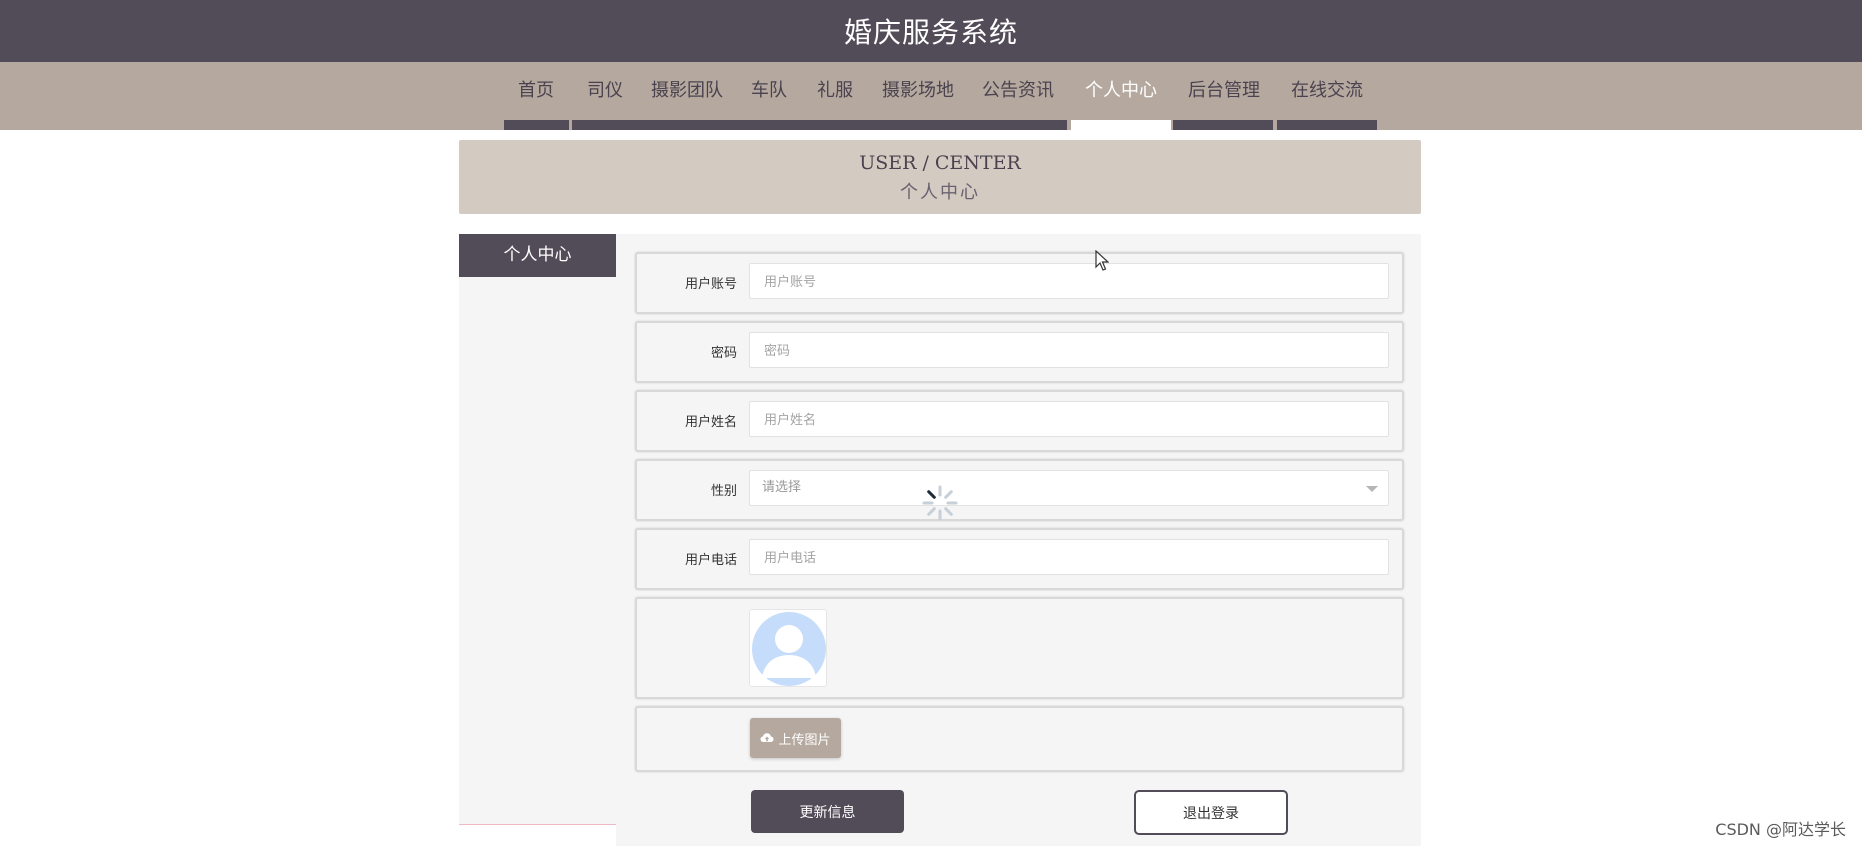 The height and width of the screenshot is (846, 1862). I want to click on update-info-button: 更新信息, so click(827, 811).